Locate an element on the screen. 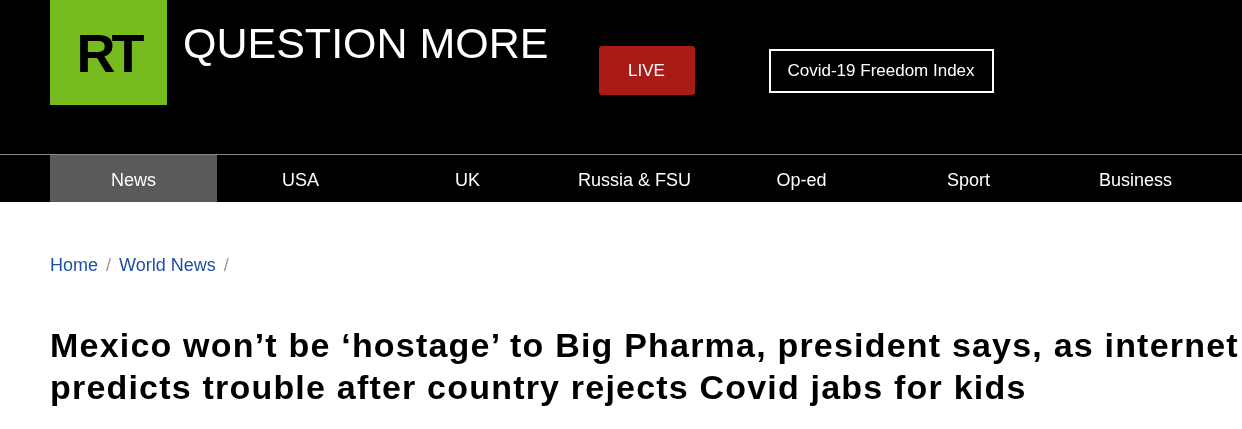 This screenshot has width=1242, height=429. nav-tab: News is located at coordinates (133, 178).